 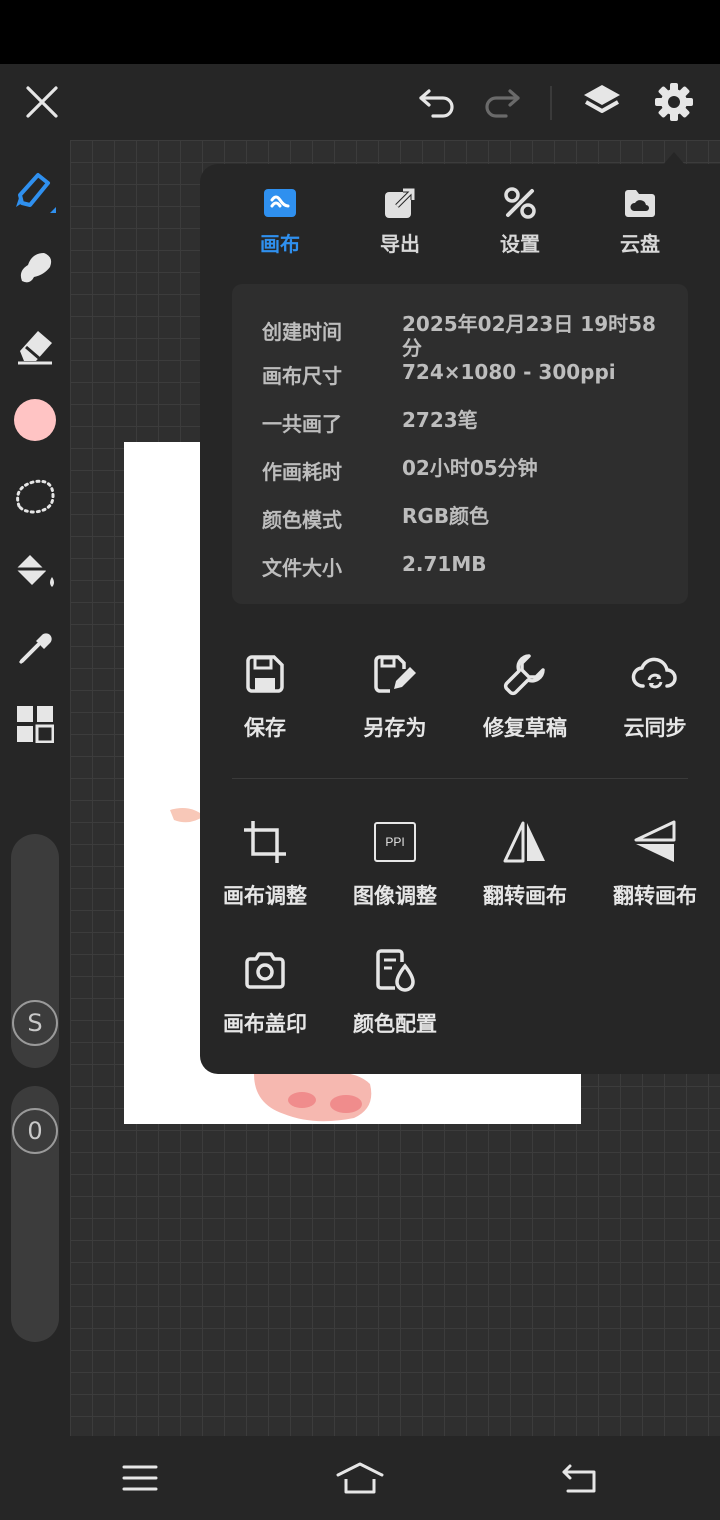 I want to click on close-icon, so click(x=42, y=102).